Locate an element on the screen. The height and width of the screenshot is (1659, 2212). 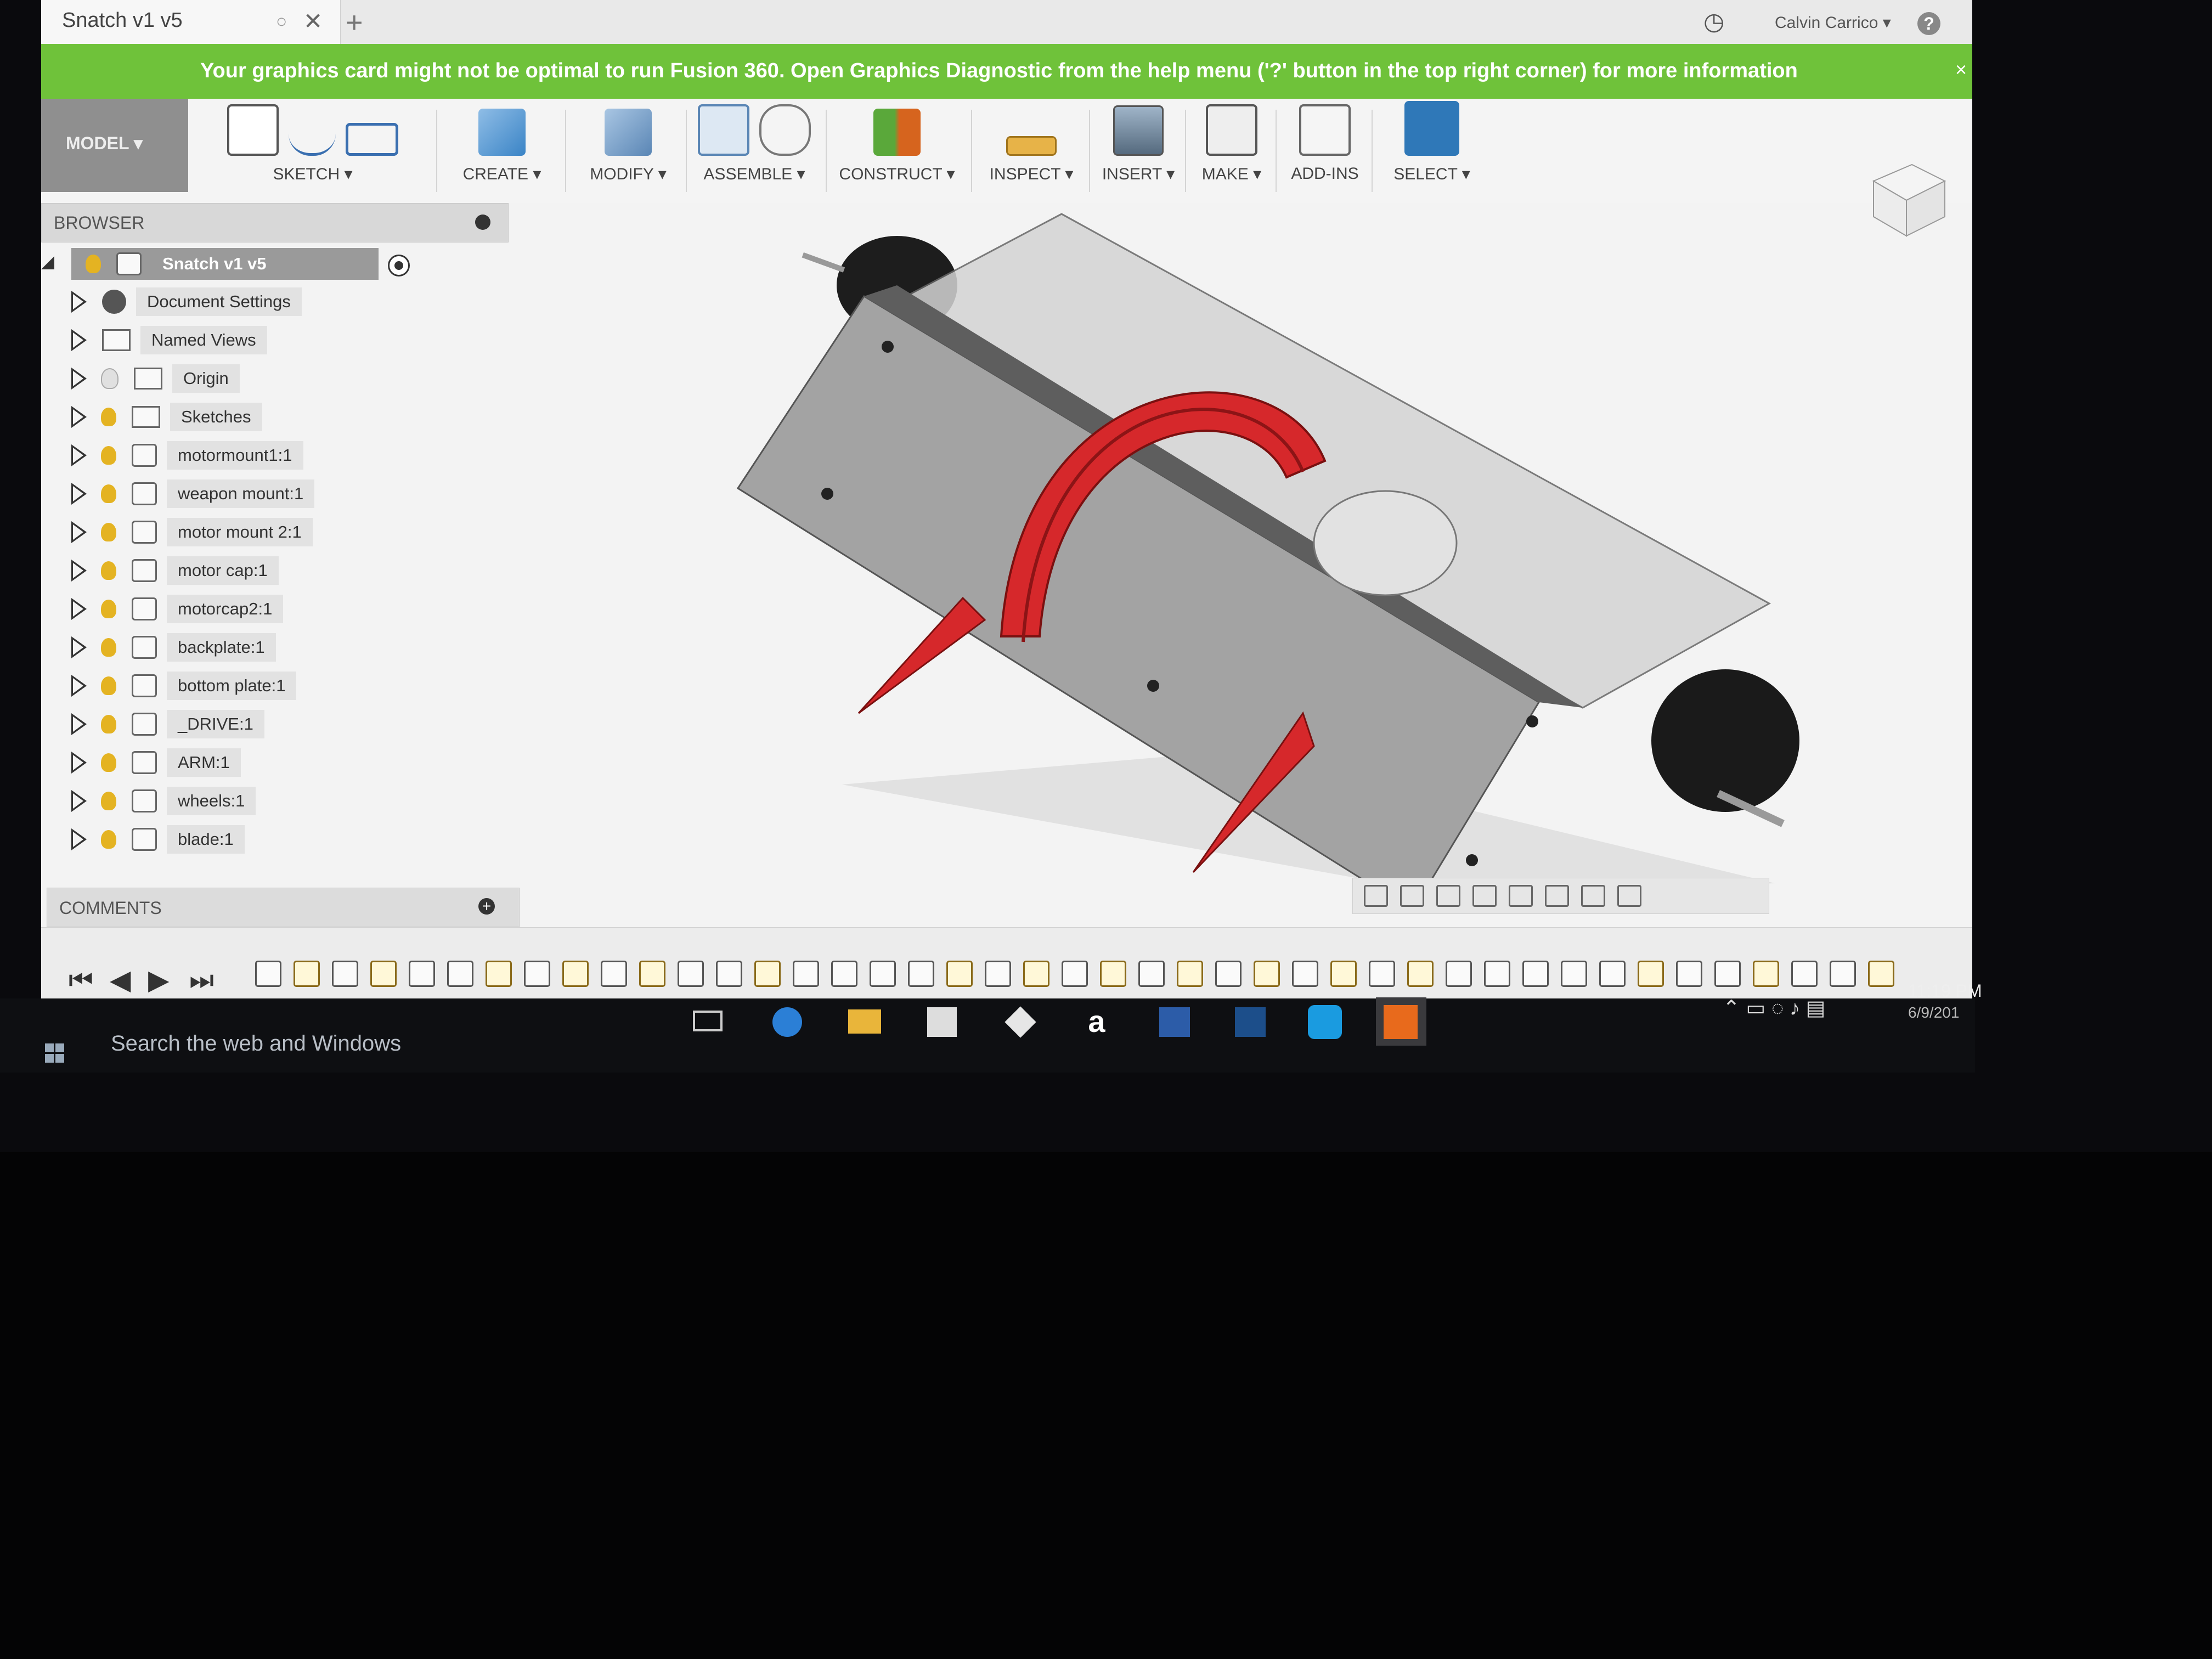
look-at-icon is located at coordinates (1412, 896).